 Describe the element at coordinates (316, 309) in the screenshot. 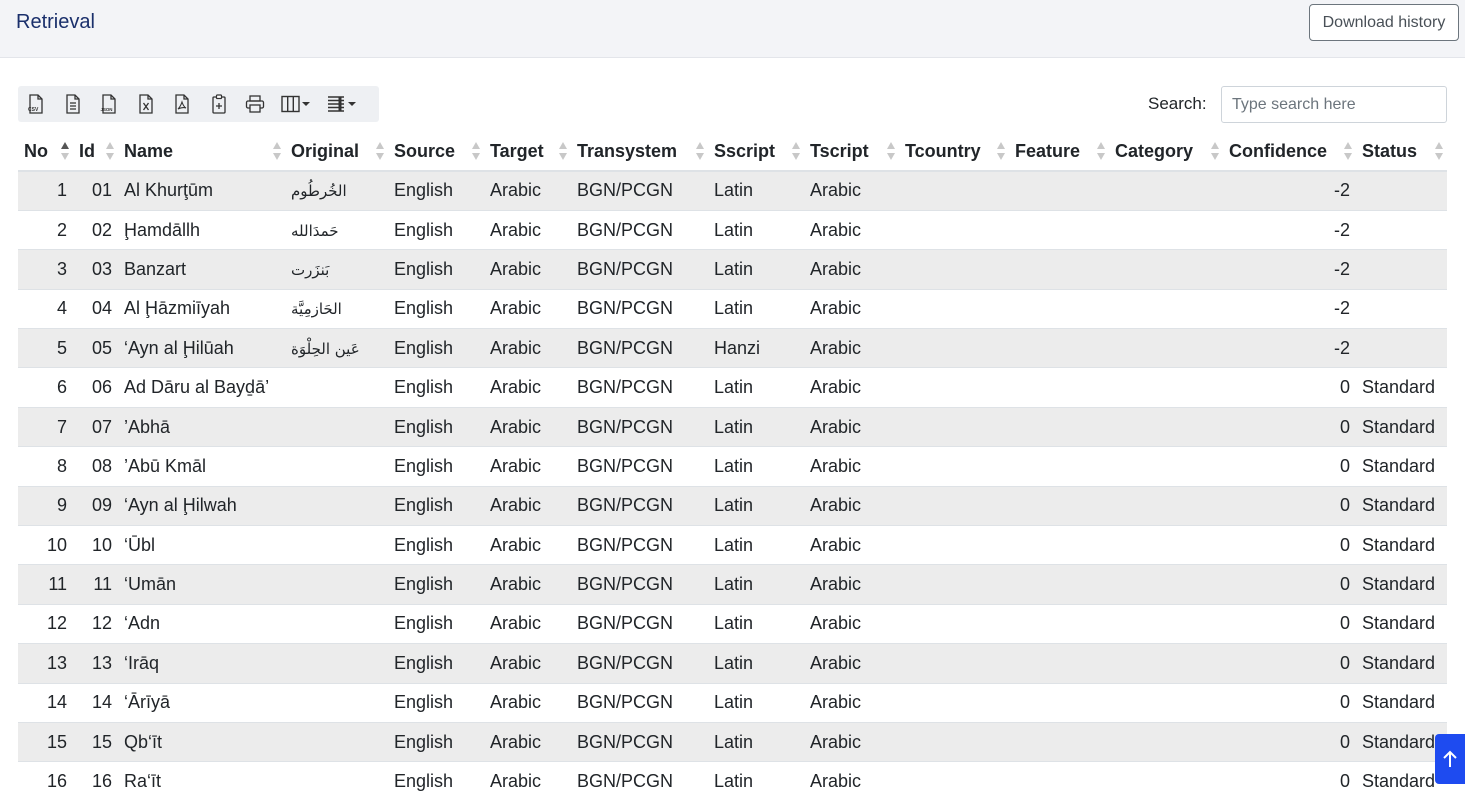

I see `original-script-text: الحَازمِيَّة` at that location.